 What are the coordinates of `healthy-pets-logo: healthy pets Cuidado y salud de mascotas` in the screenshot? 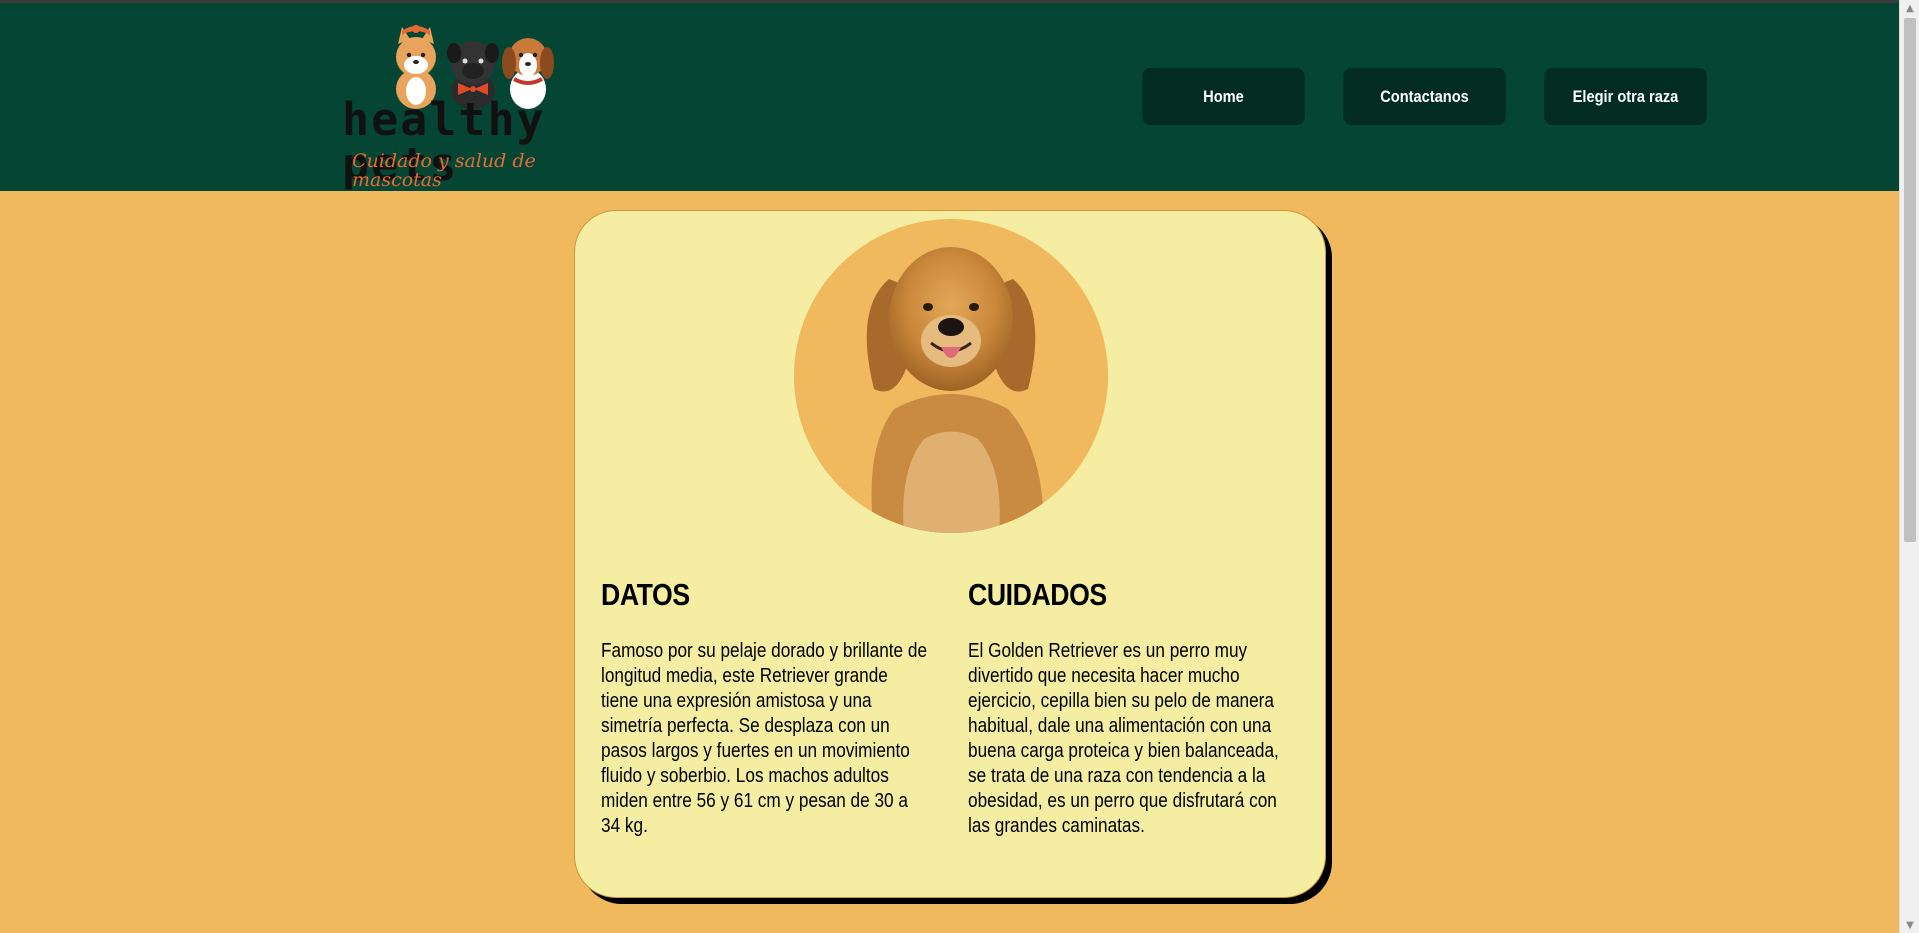 It's located at (476, 104).